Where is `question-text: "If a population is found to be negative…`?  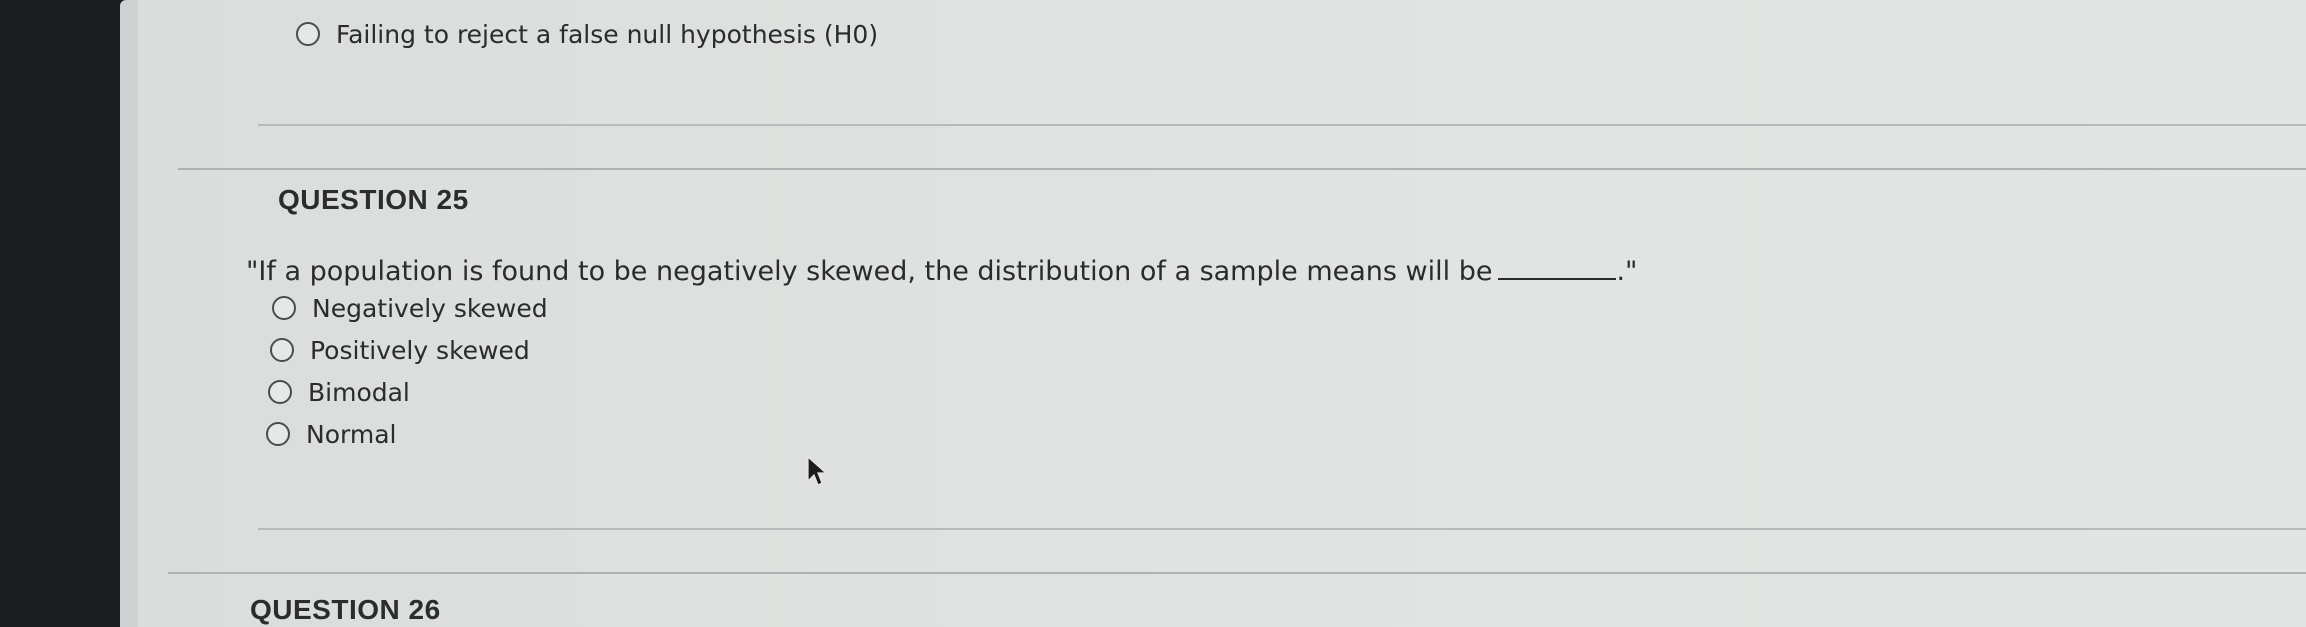
question-text: "If a population is found to be negative… is located at coordinates (941, 271).